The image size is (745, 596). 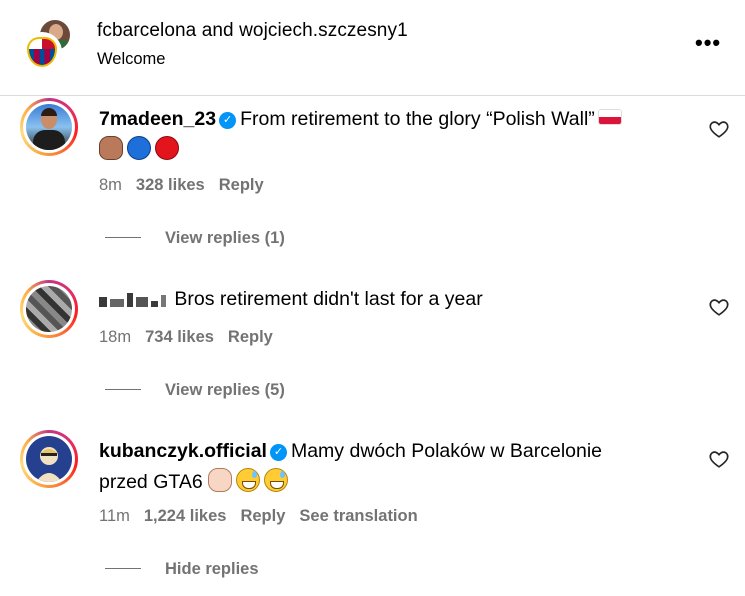 I want to click on hide-replies-label: Hide replies, so click(x=212, y=569).